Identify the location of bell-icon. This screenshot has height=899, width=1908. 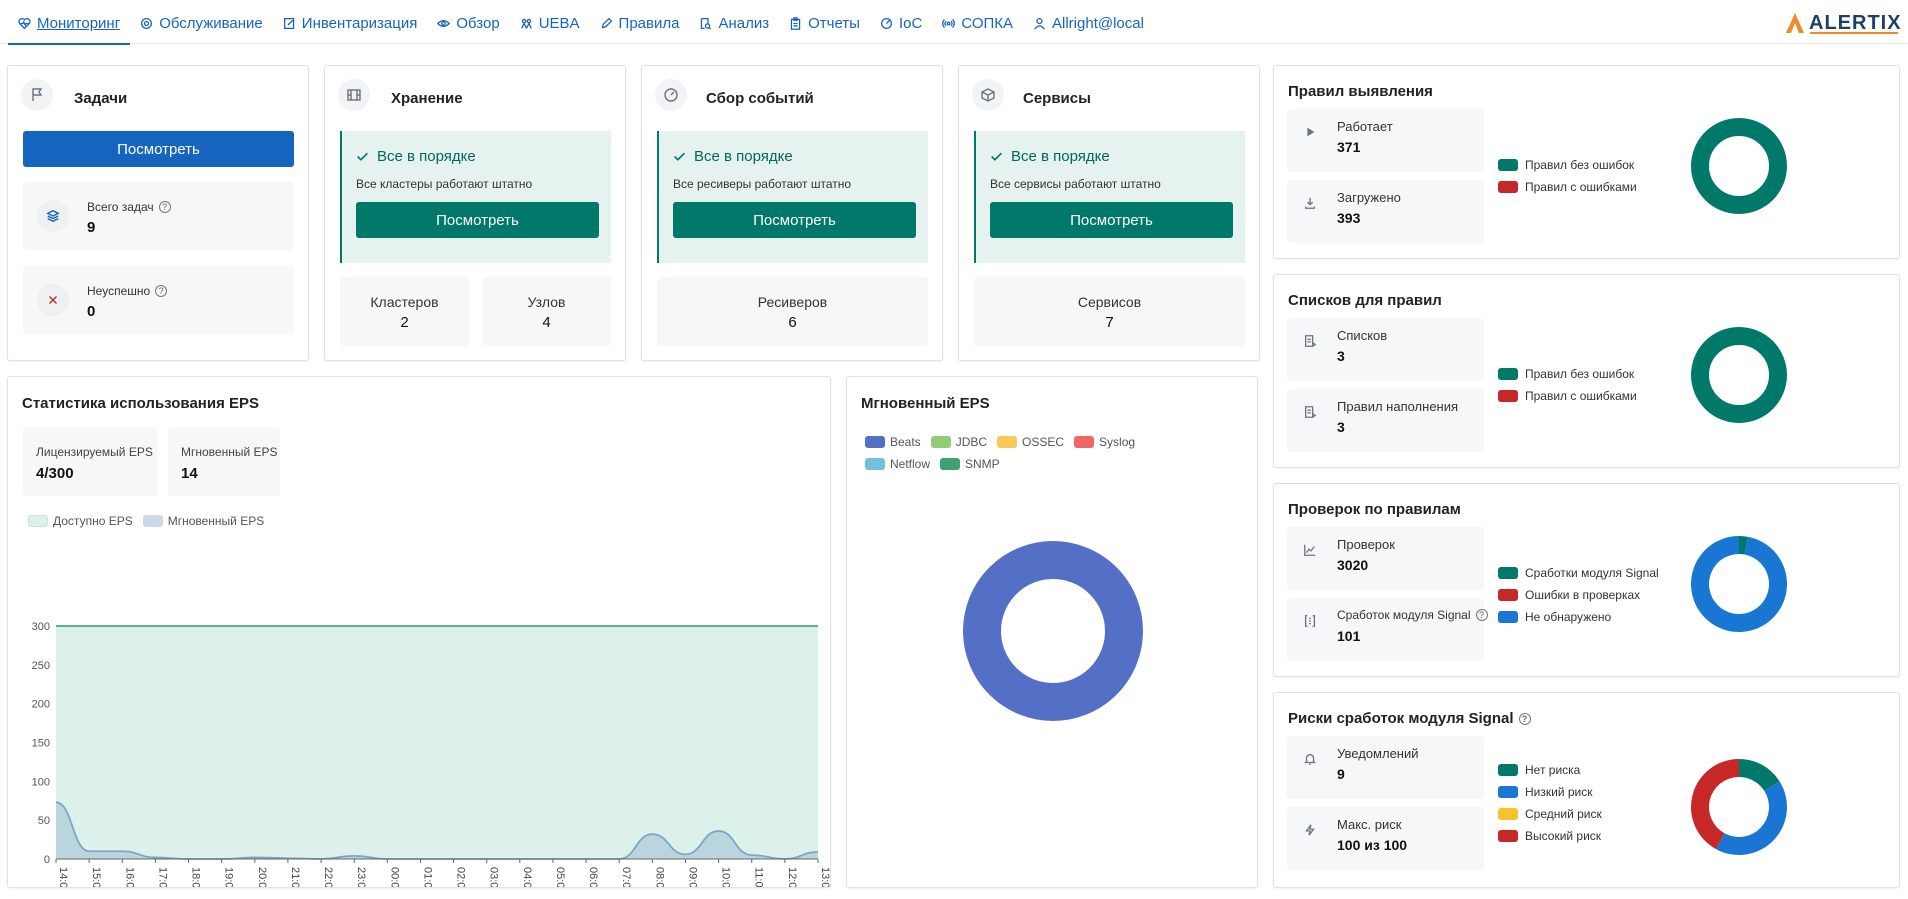
(1310, 759).